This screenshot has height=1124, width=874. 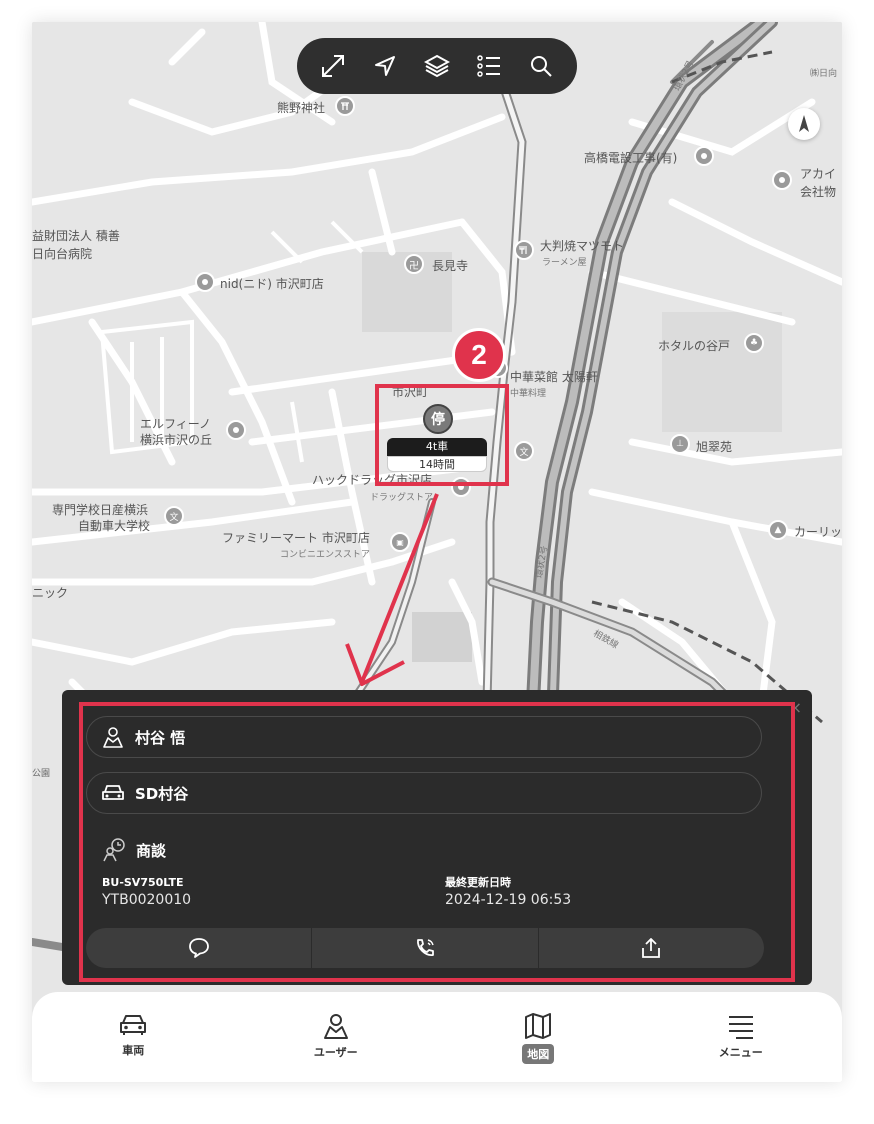 What do you see at coordinates (538, 1054) in the screenshot?
I see `nav-label-map: 地図` at bounding box center [538, 1054].